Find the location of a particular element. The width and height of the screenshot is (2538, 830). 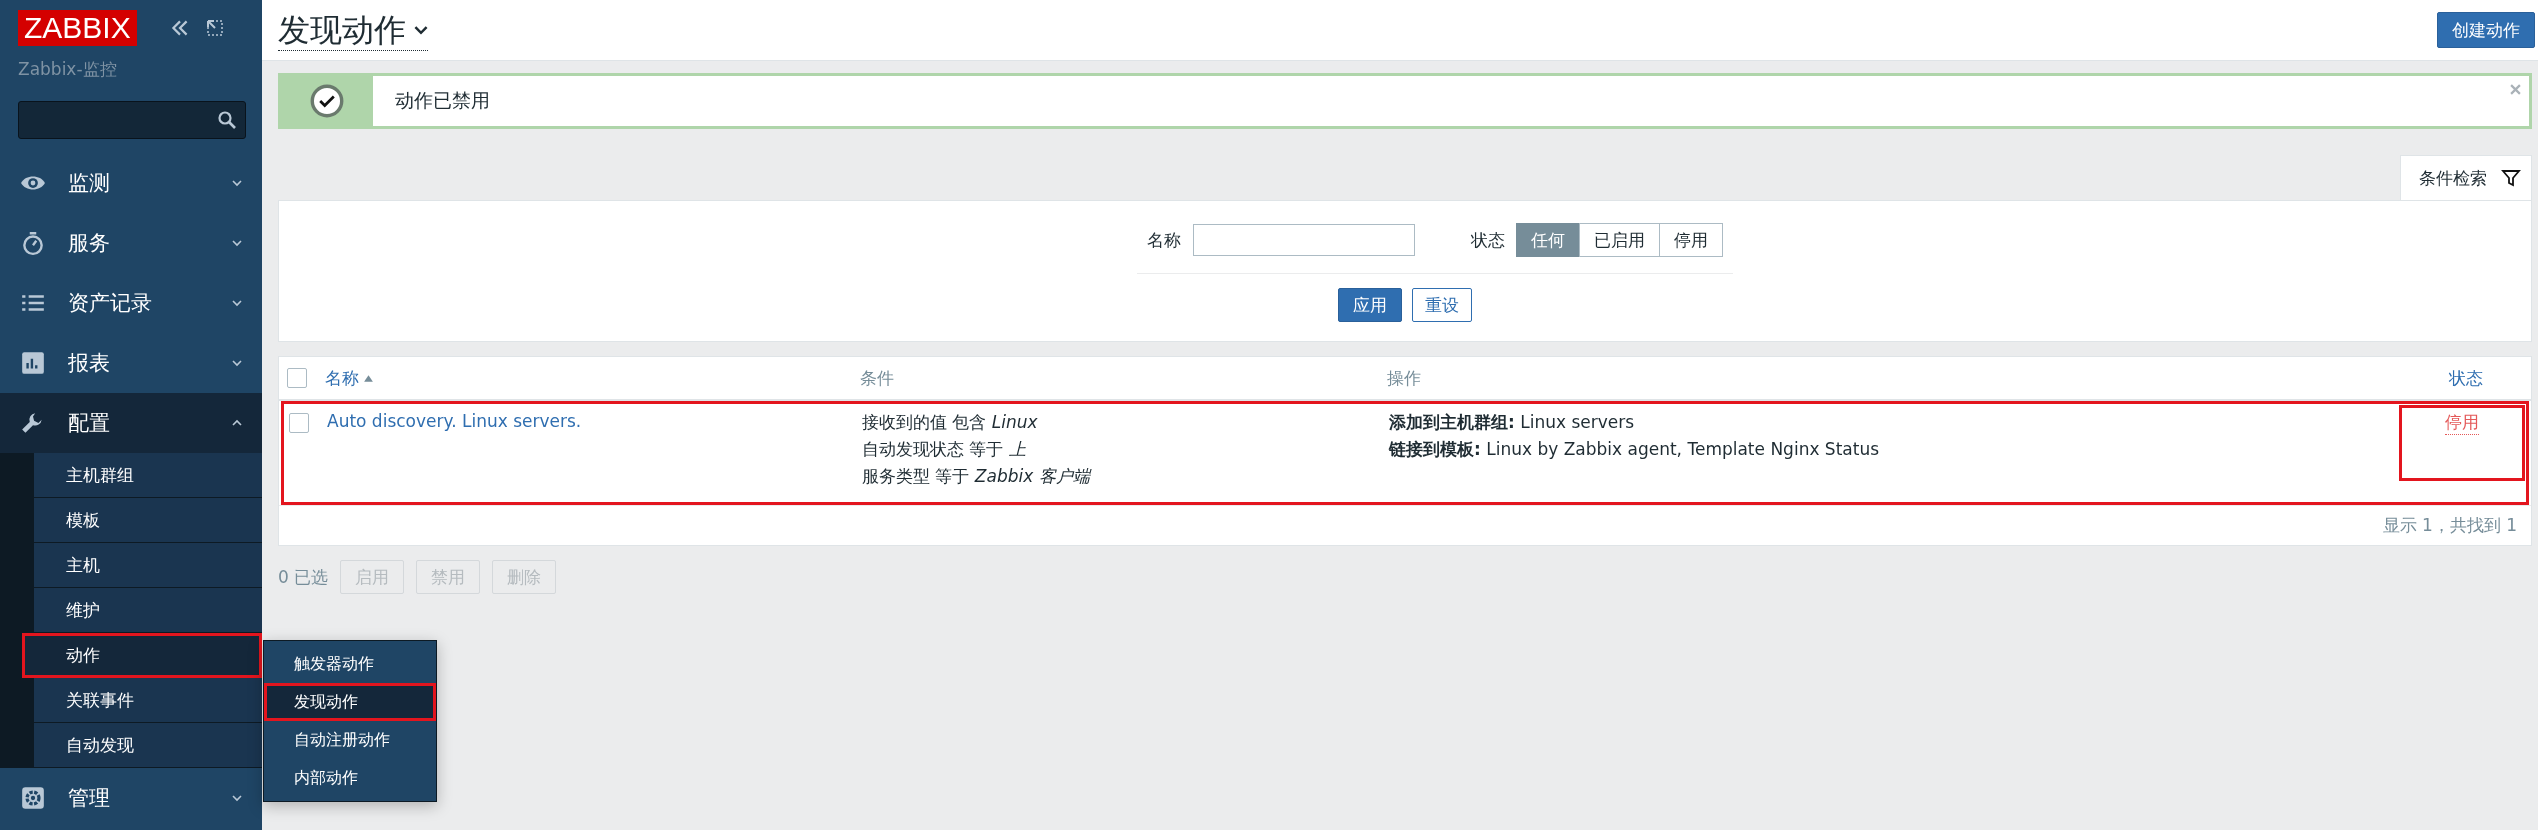

row-checkbox is located at coordinates (299, 423).